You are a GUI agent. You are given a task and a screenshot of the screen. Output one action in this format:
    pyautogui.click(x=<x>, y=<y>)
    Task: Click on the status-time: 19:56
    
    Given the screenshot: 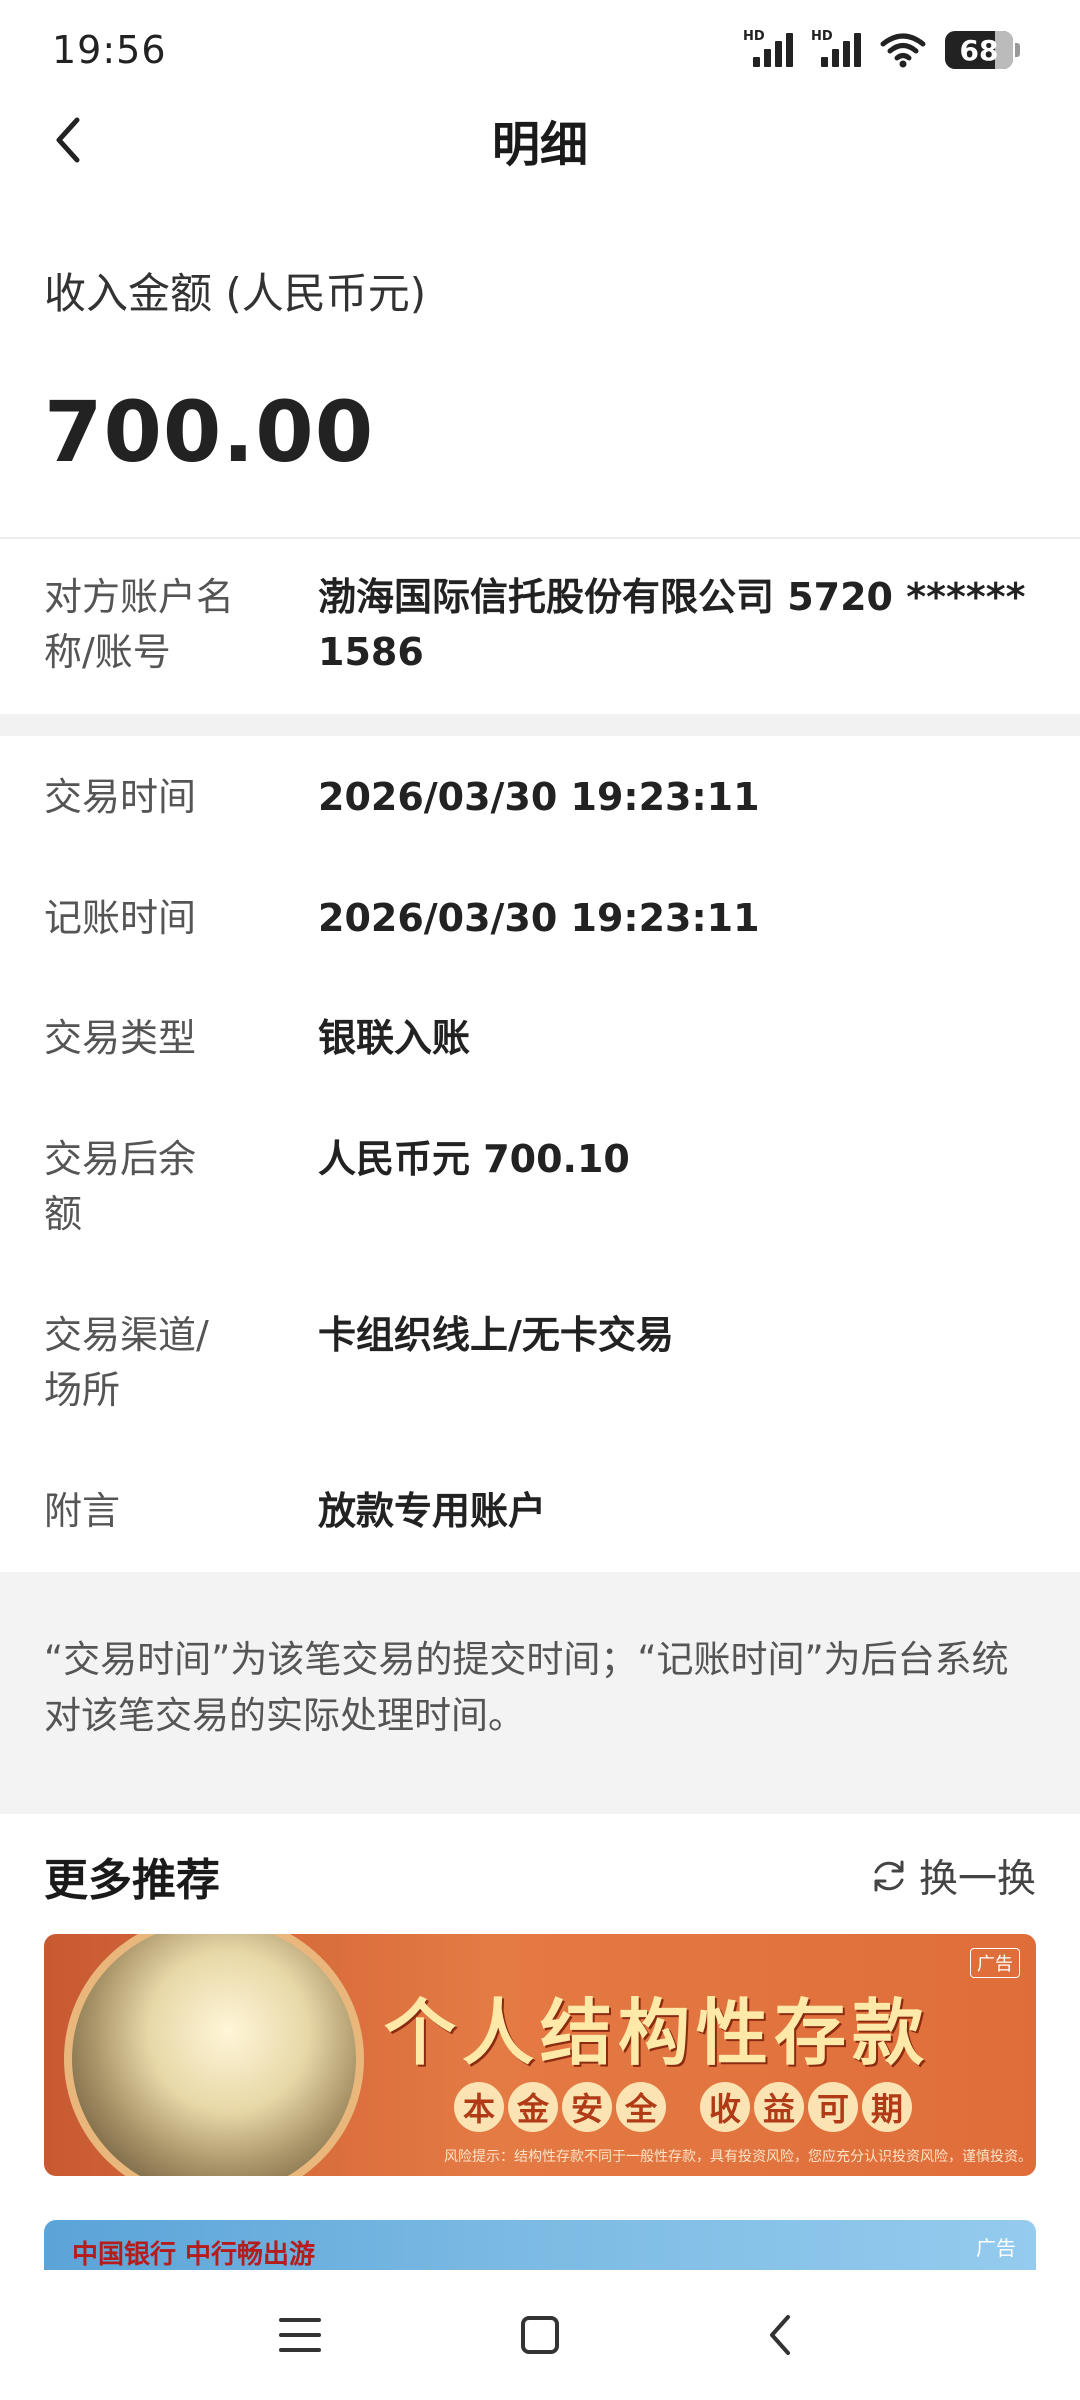 What is the action you would take?
    pyautogui.click(x=109, y=50)
    